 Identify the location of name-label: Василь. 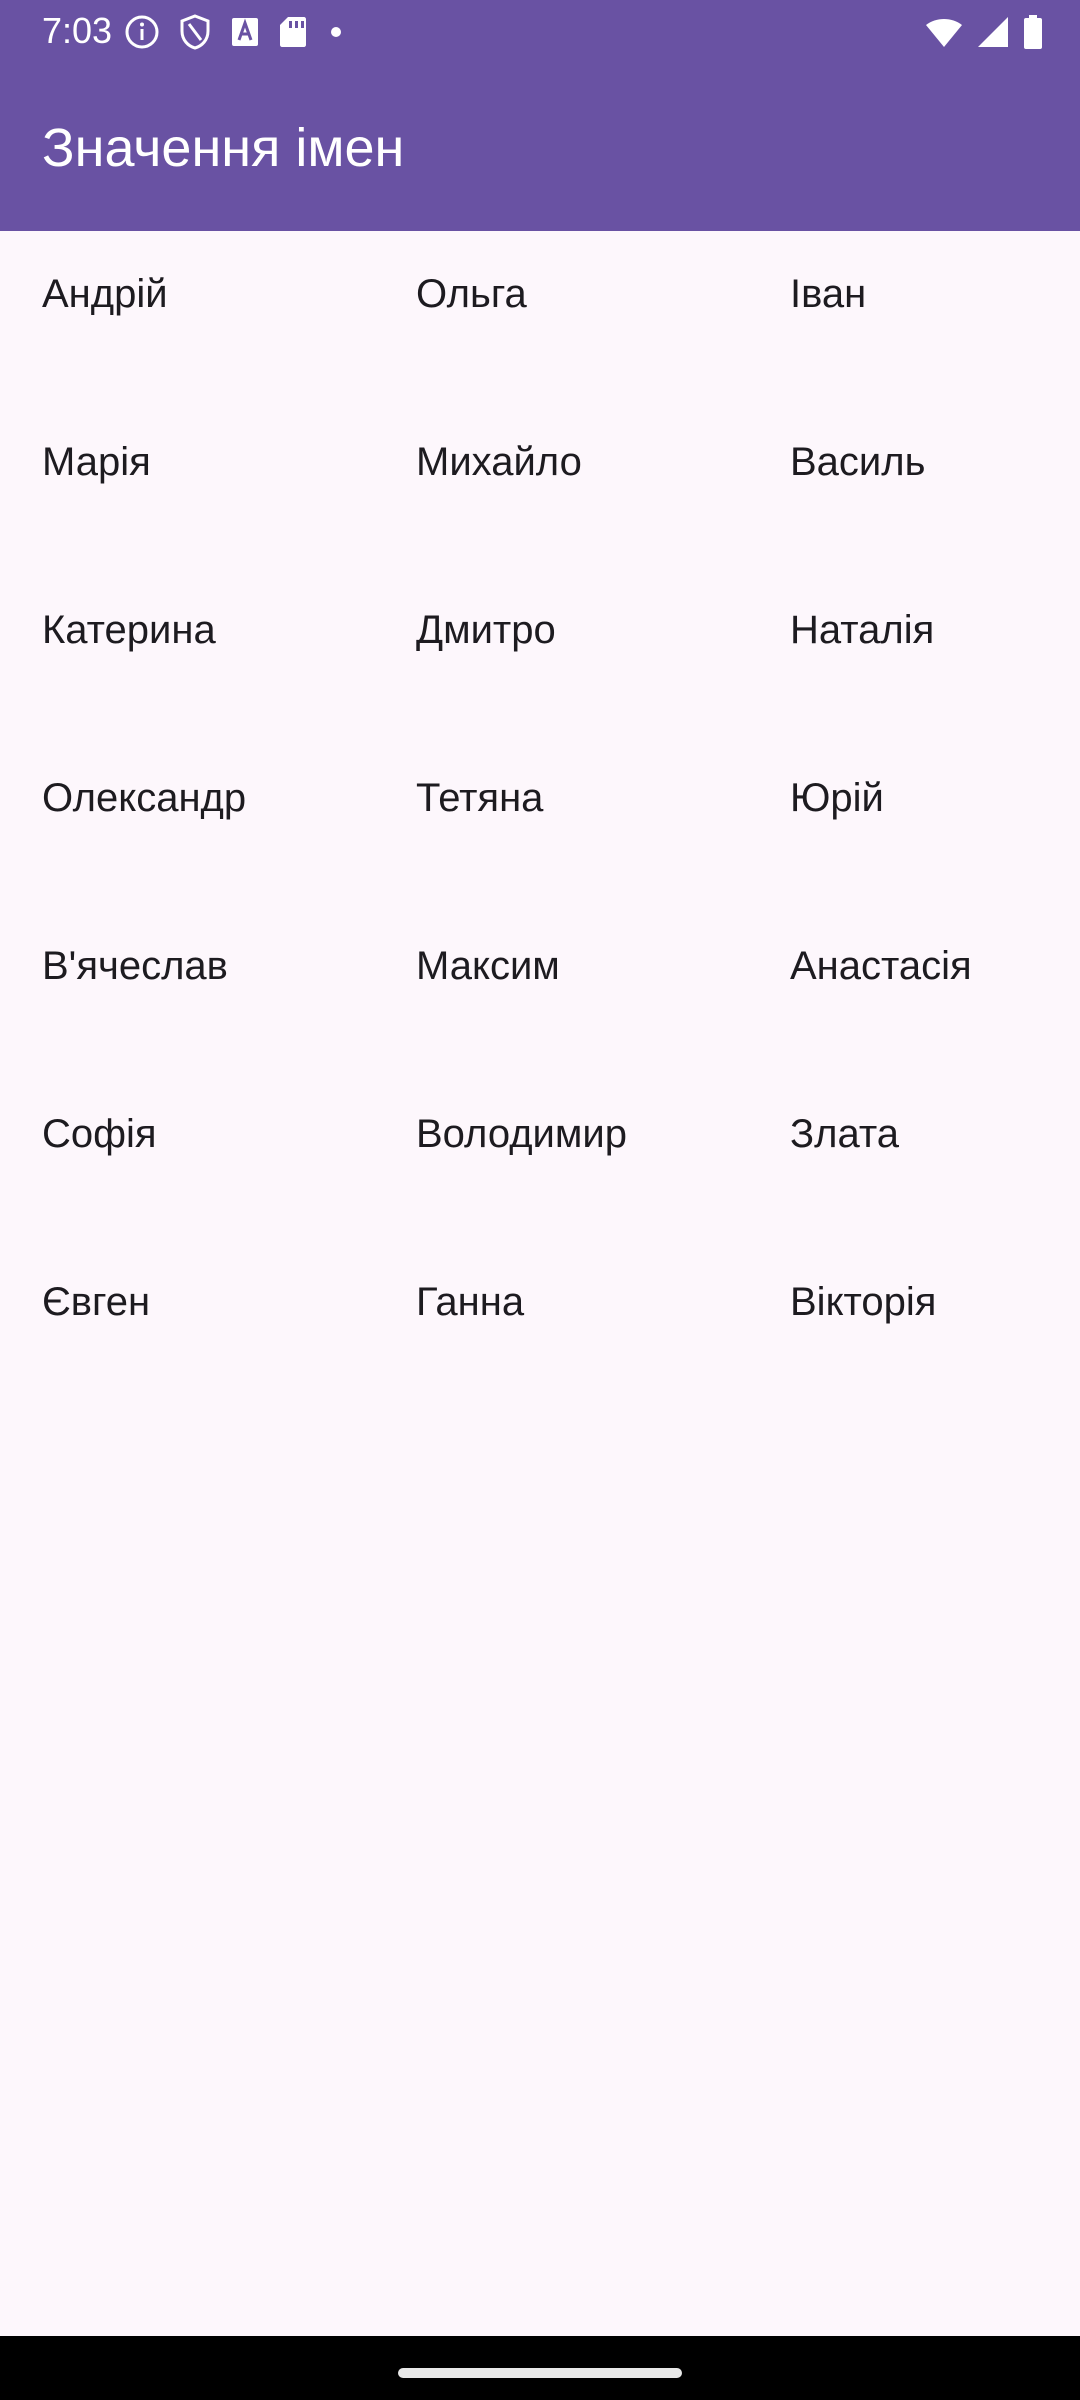
(858, 462).